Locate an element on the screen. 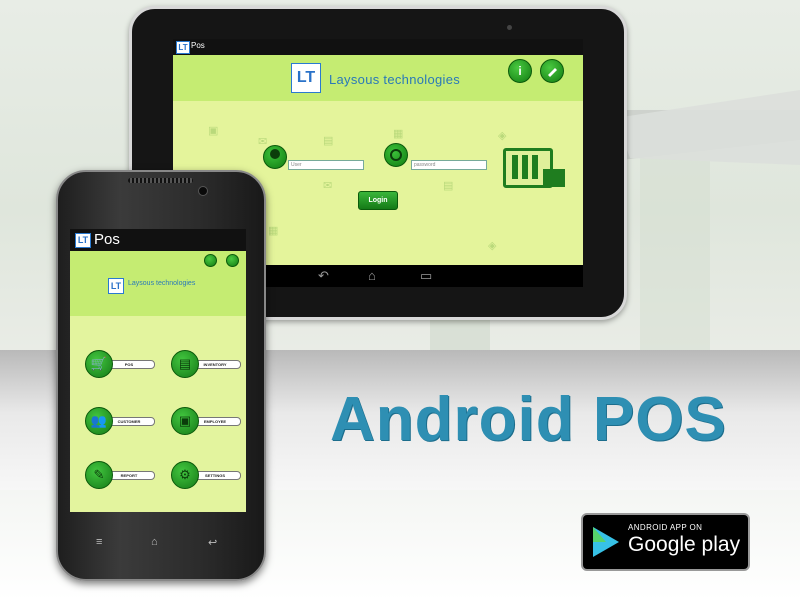 Image resolution: width=800 pixels, height=600 pixels. play-store-icon-accent is located at coordinates (599, 534).